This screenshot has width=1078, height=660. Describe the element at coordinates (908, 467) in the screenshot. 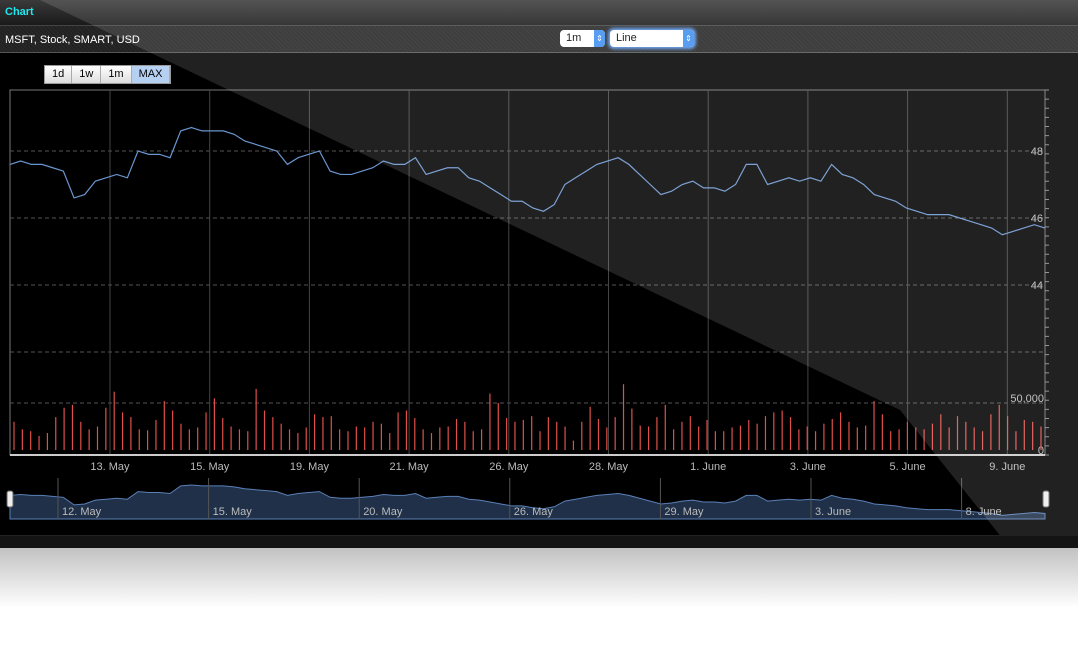

I see `x-tick-label: 5. June` at that location.